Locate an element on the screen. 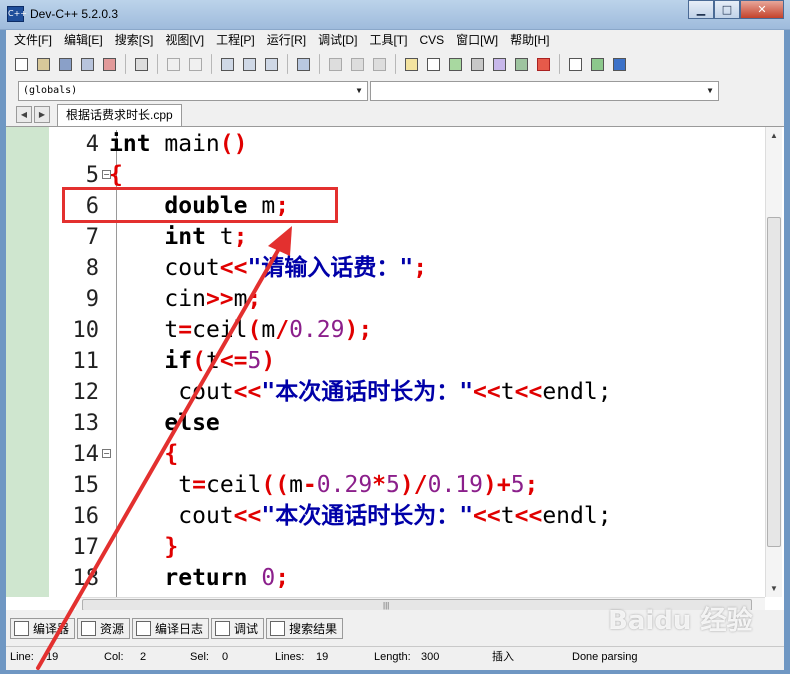  run-icon is located at coordinates (433, 64).